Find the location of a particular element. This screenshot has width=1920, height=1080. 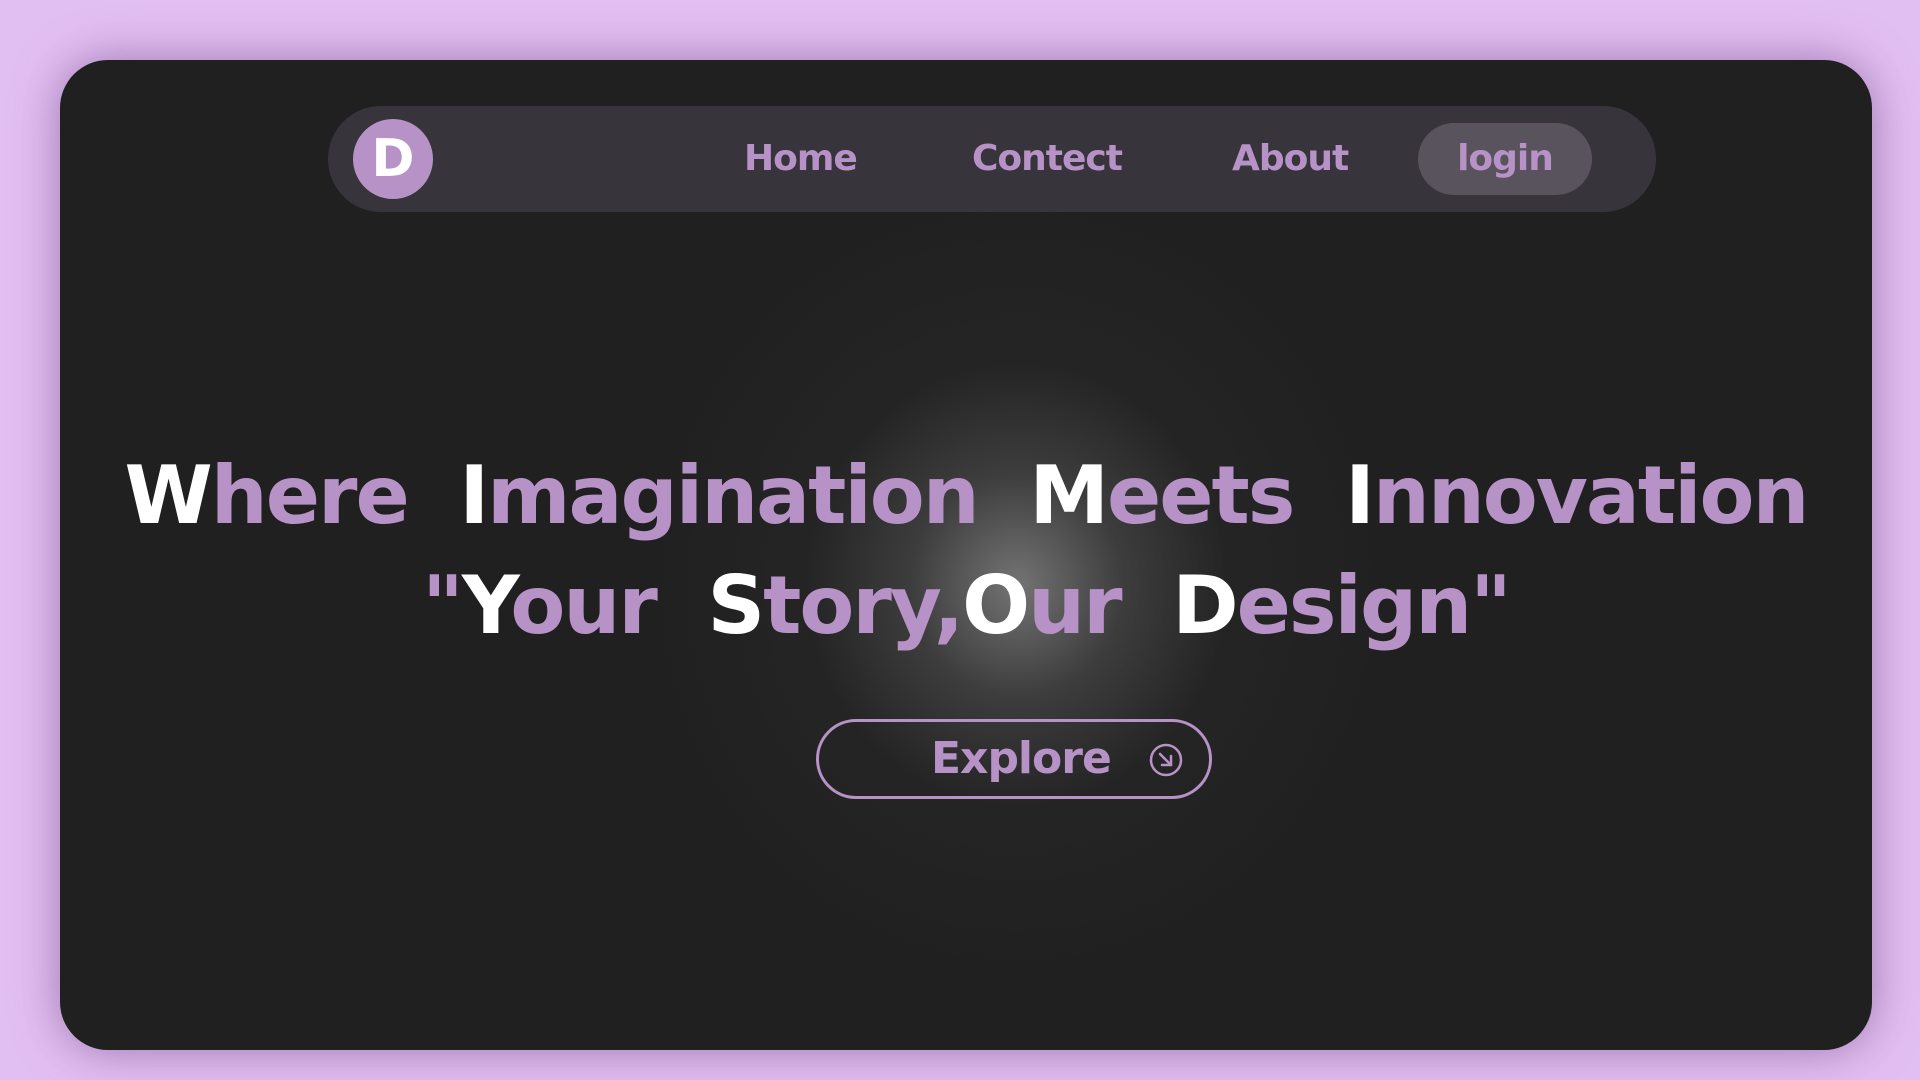

explore-label: Explore is located at coordinates (1021, 758).